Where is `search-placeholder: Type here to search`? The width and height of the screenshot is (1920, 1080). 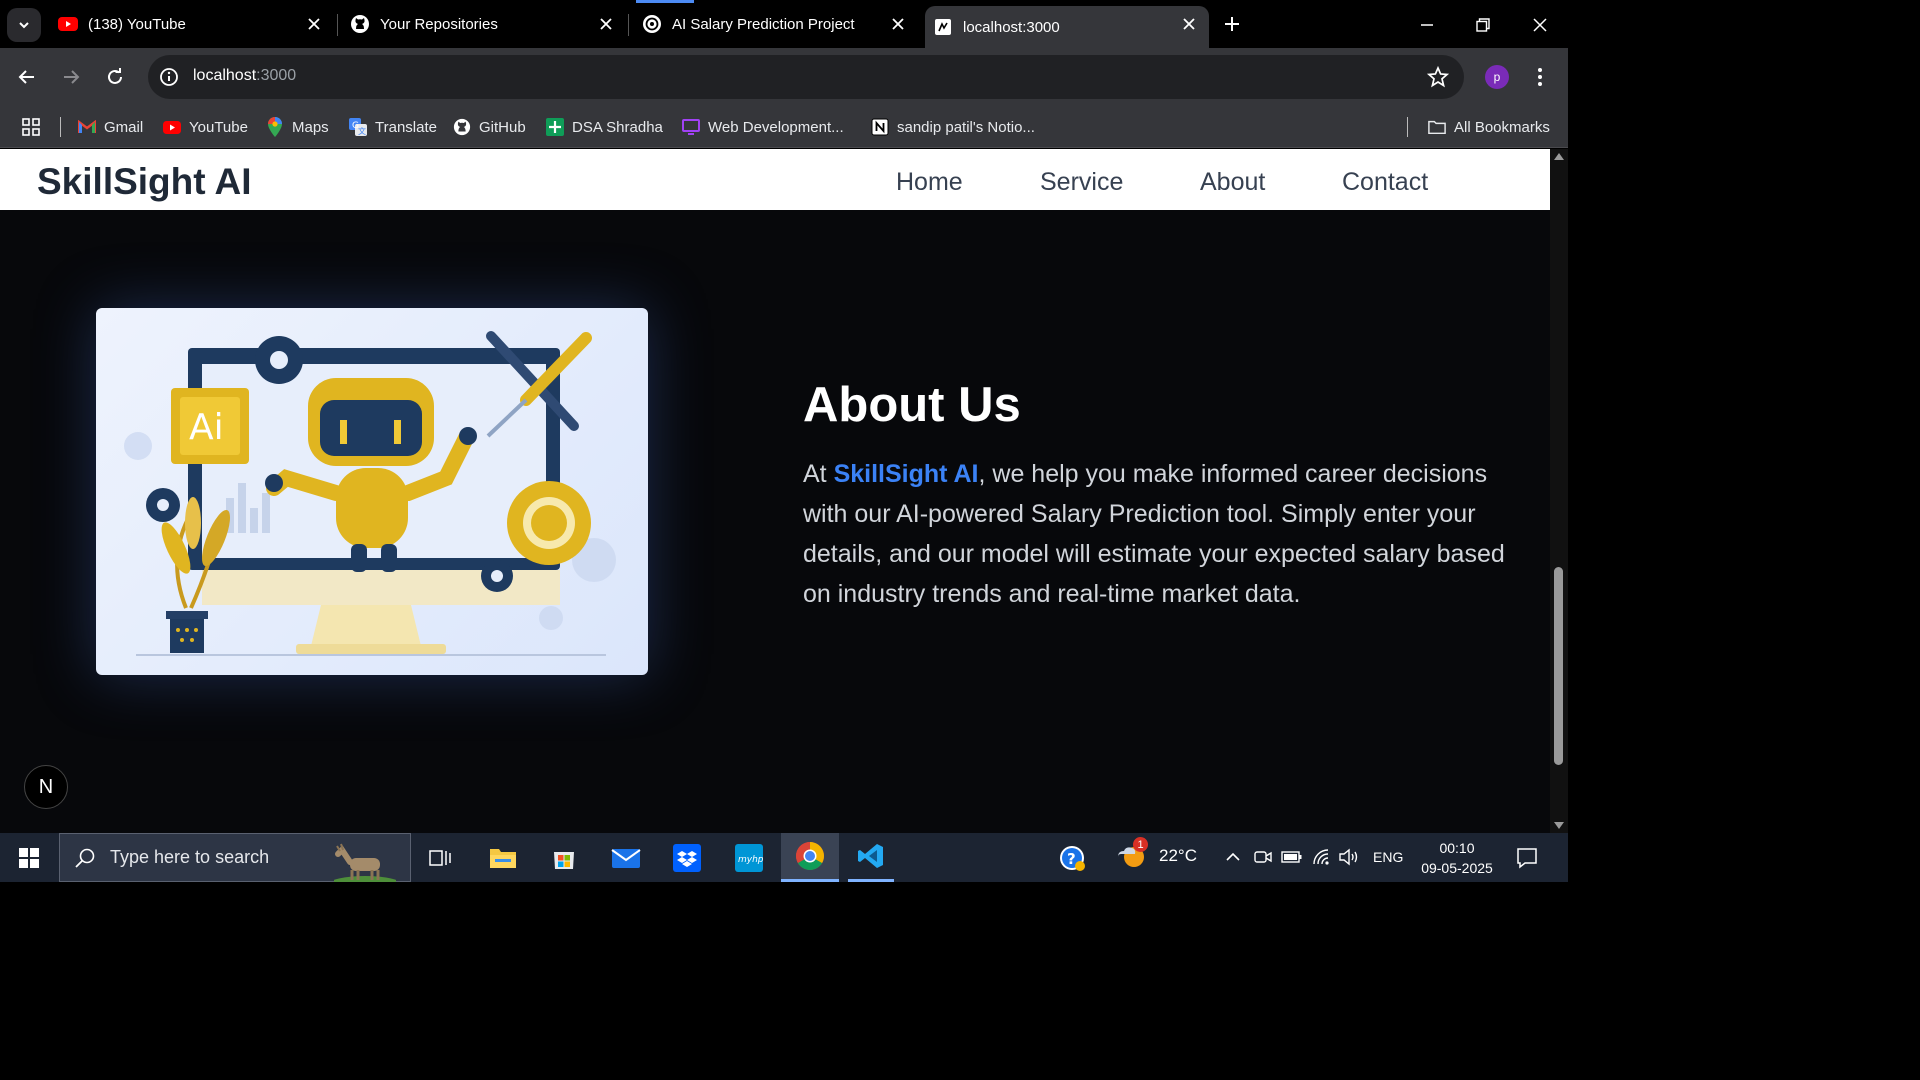
search-placeholder: Type here to search is located at coordinates (190, 857).